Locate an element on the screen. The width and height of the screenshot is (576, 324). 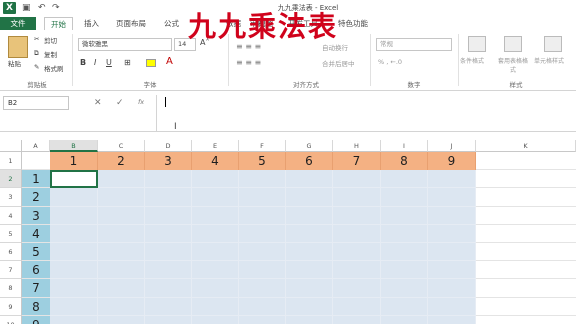
cell-h5 is located at coordinates (357, 233).